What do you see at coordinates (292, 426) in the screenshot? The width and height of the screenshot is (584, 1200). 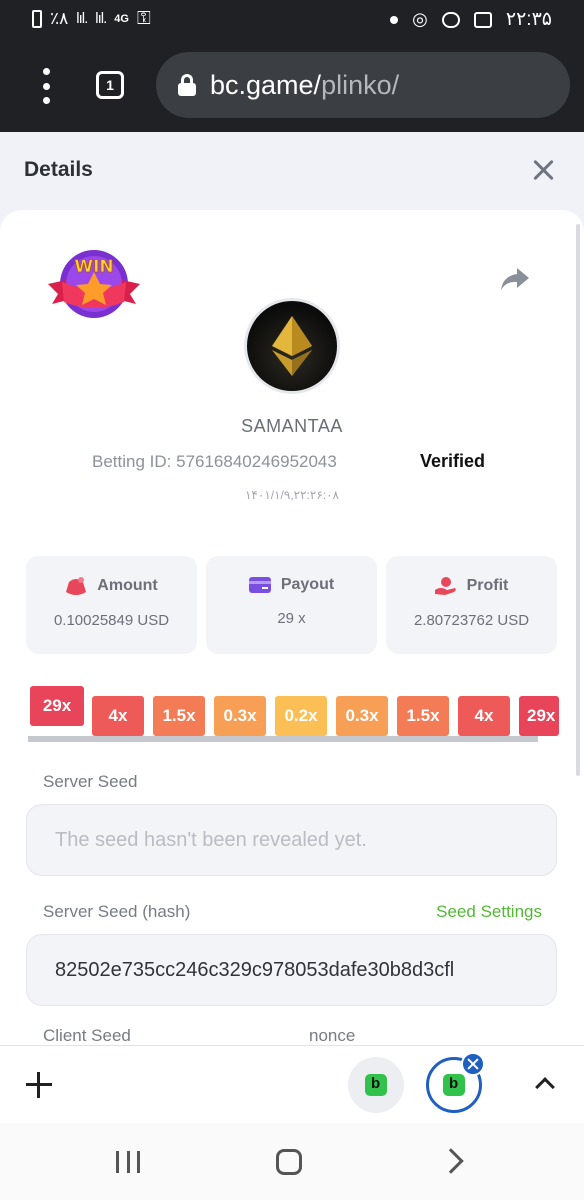 I see `username: SAMANTAA` at bounding box center [292, 426].